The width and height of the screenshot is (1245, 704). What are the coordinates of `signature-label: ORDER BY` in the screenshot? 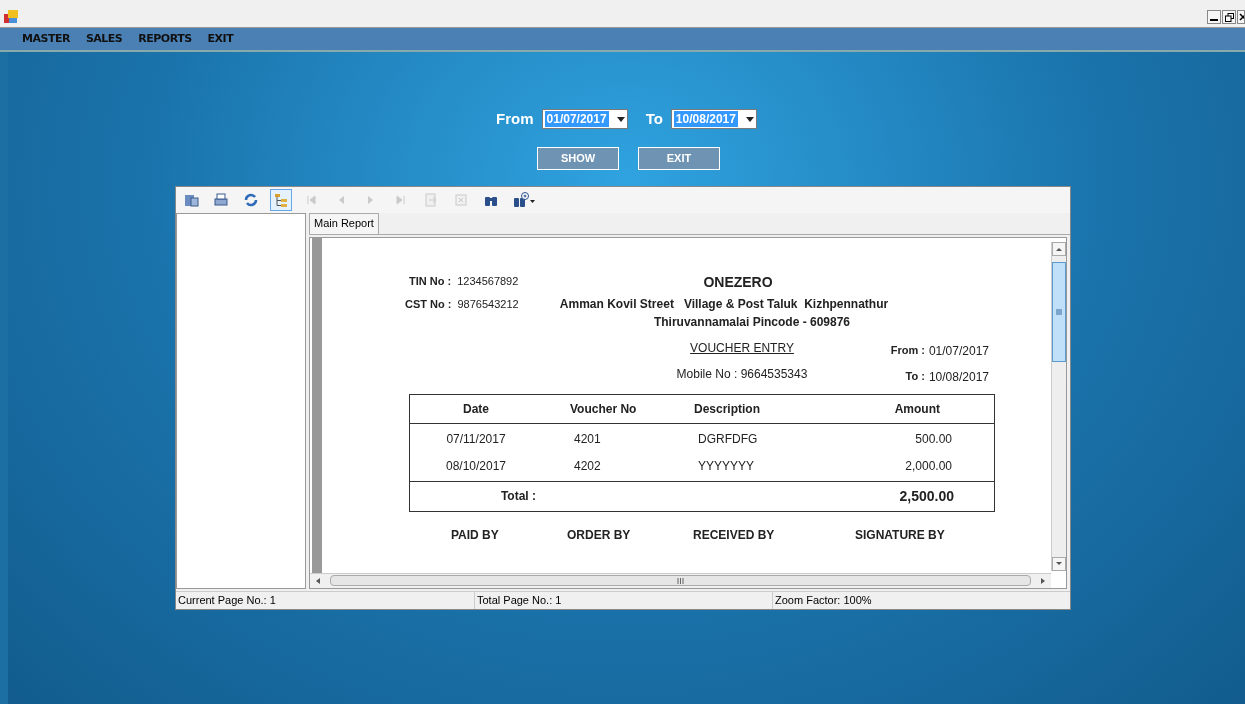 It's located at (599, 535).